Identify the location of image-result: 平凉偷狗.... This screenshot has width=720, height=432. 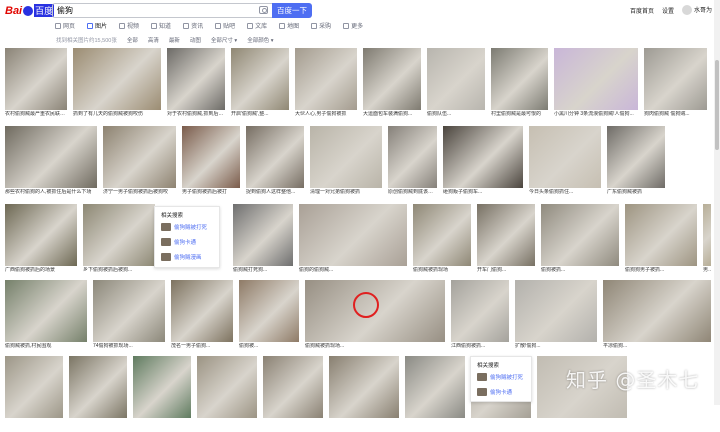
(657, 318).